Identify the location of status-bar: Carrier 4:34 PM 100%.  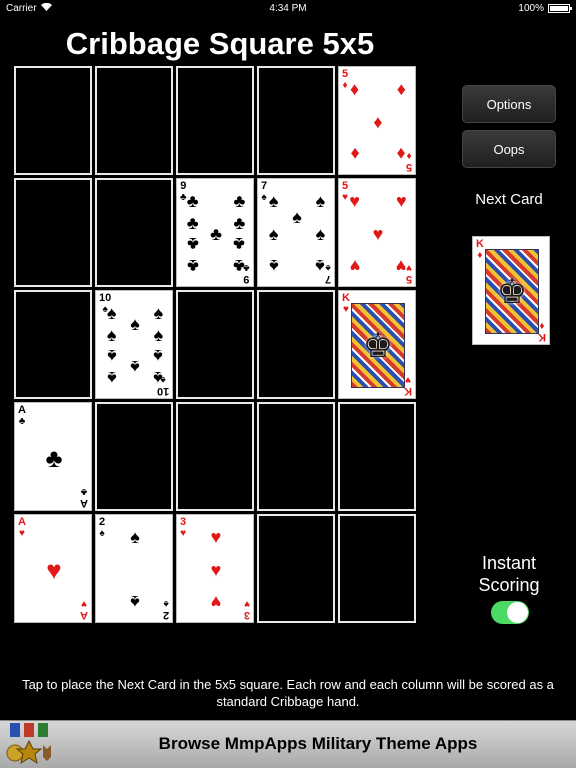
(288, 9).